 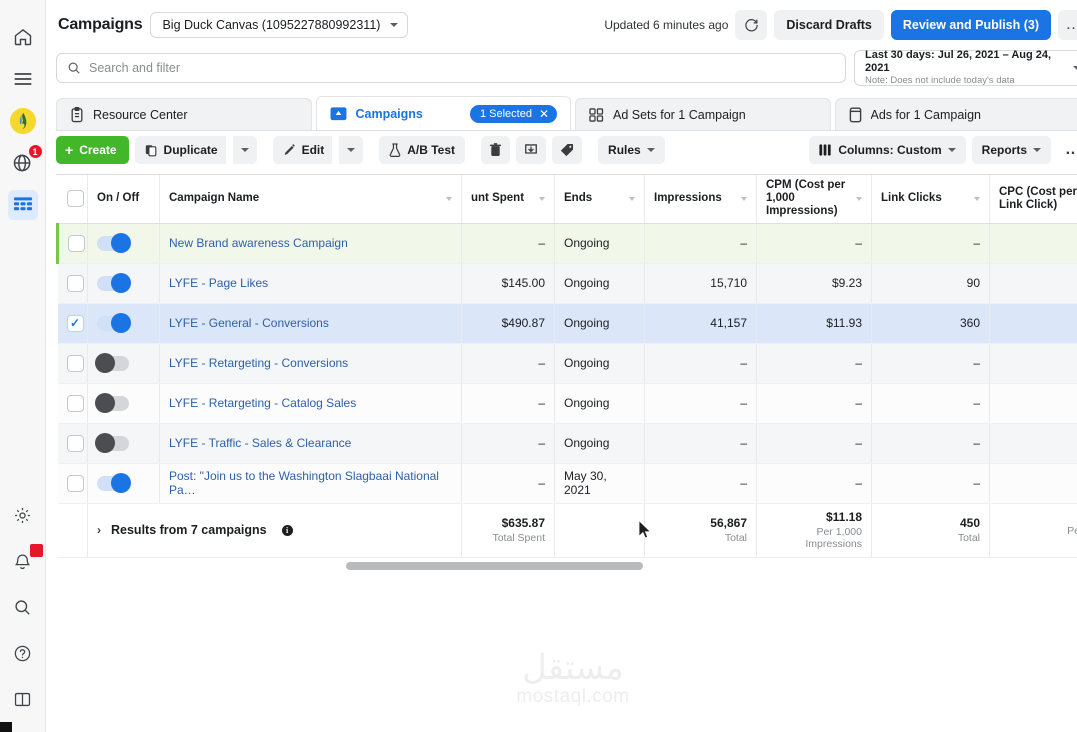 What do you see at coordinates (496, 150) in the screenshot?
I see `delete-button` at bounding box center [496, 150].